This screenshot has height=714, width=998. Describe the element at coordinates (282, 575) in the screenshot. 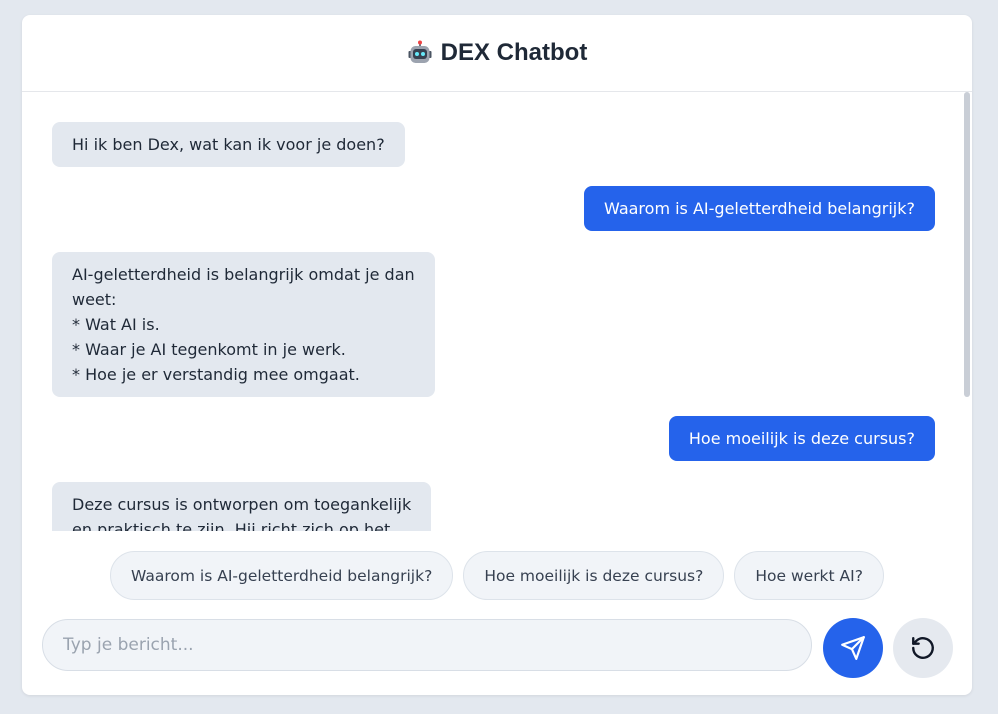

I see `suggestion-chip: Waarom is AI-geletterdheid belangrijk?` at that location.